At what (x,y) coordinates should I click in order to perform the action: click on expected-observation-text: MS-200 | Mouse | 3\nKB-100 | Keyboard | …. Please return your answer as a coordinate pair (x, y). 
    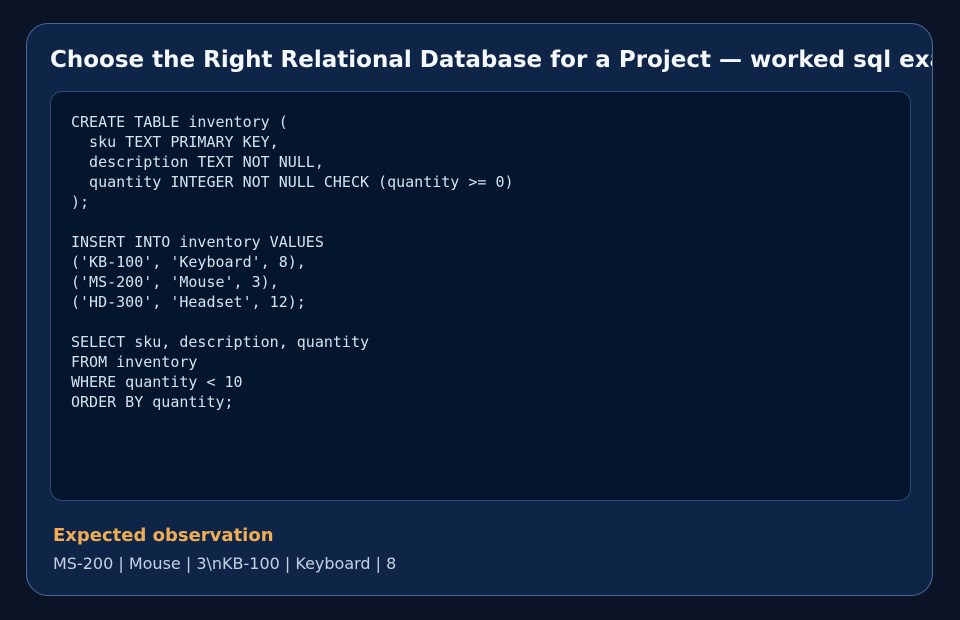
    Looking at the image, I should click on (225, 563).